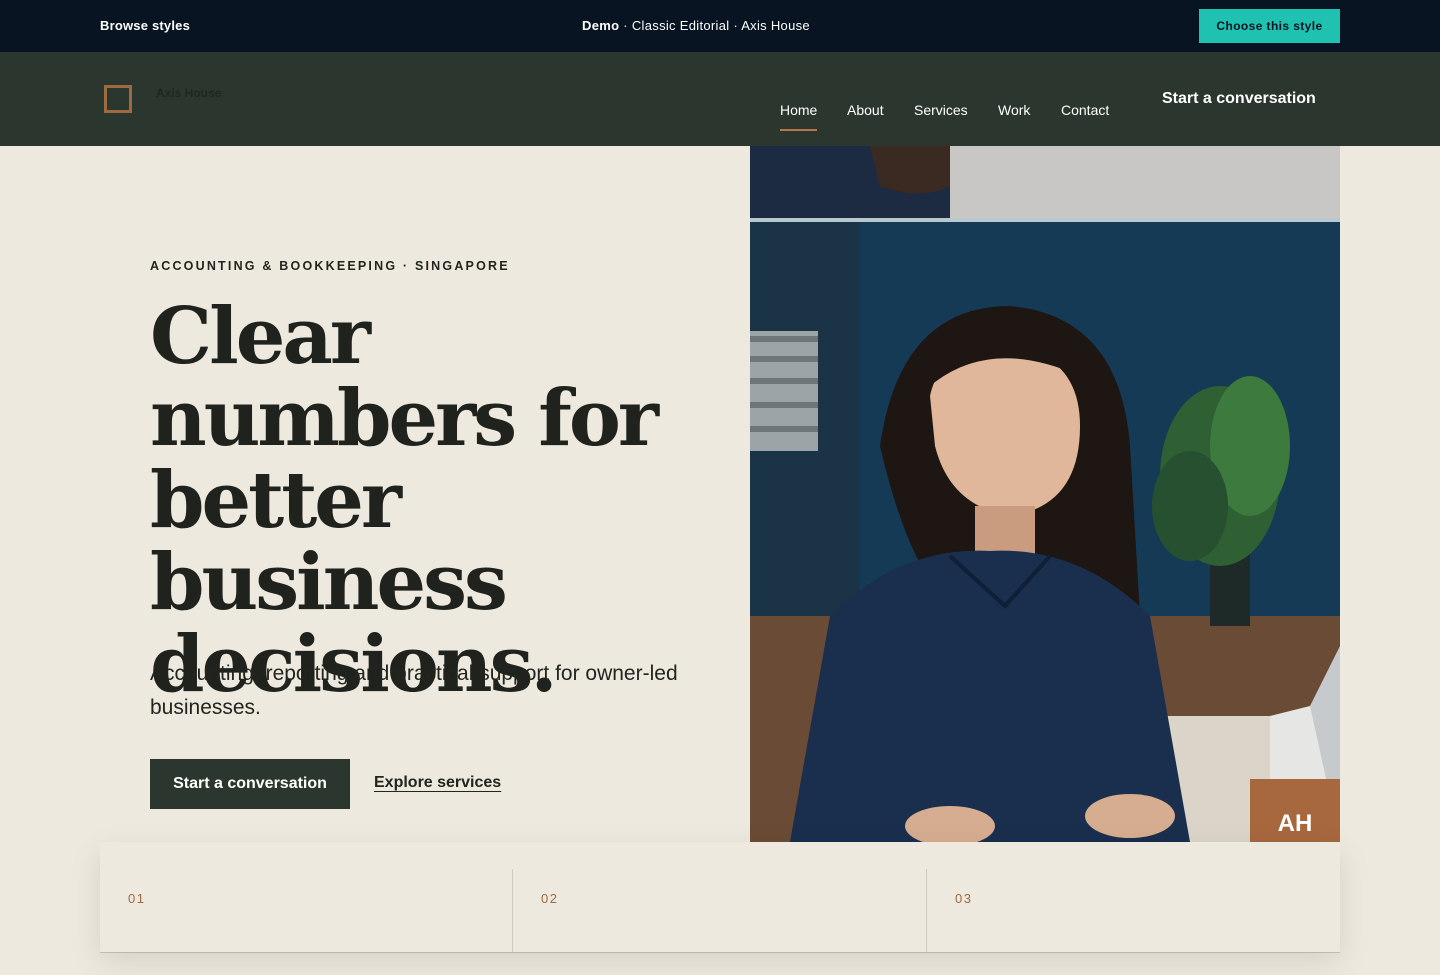  What do you see at coordinates (964, 898) in the screenshot?
I see `feature-number: 03` at bounding box center [964, 898].